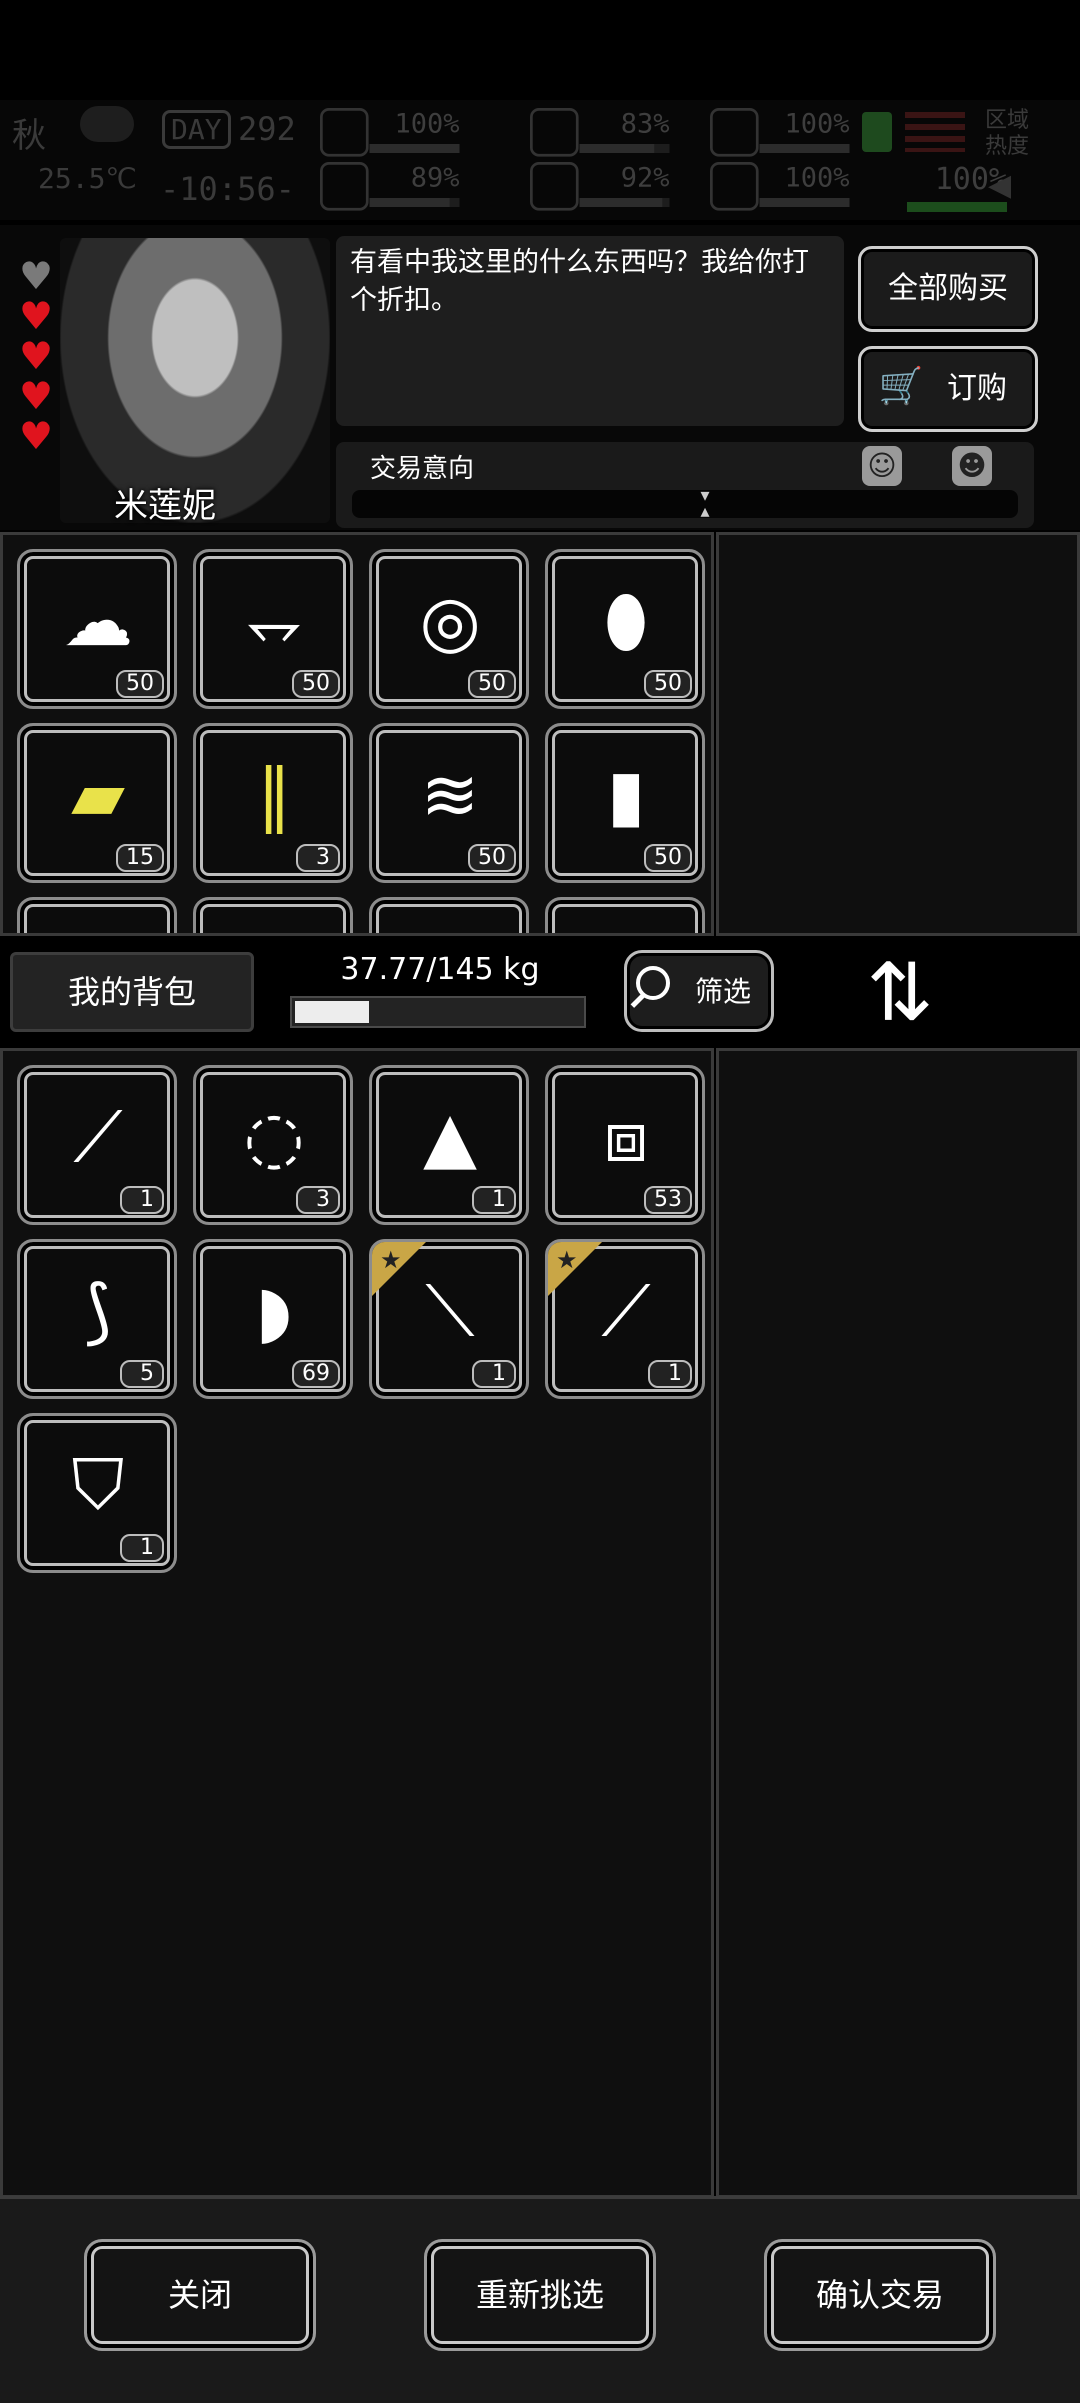  I want to click on hud-stat-value: 100%, so click(427, 124).